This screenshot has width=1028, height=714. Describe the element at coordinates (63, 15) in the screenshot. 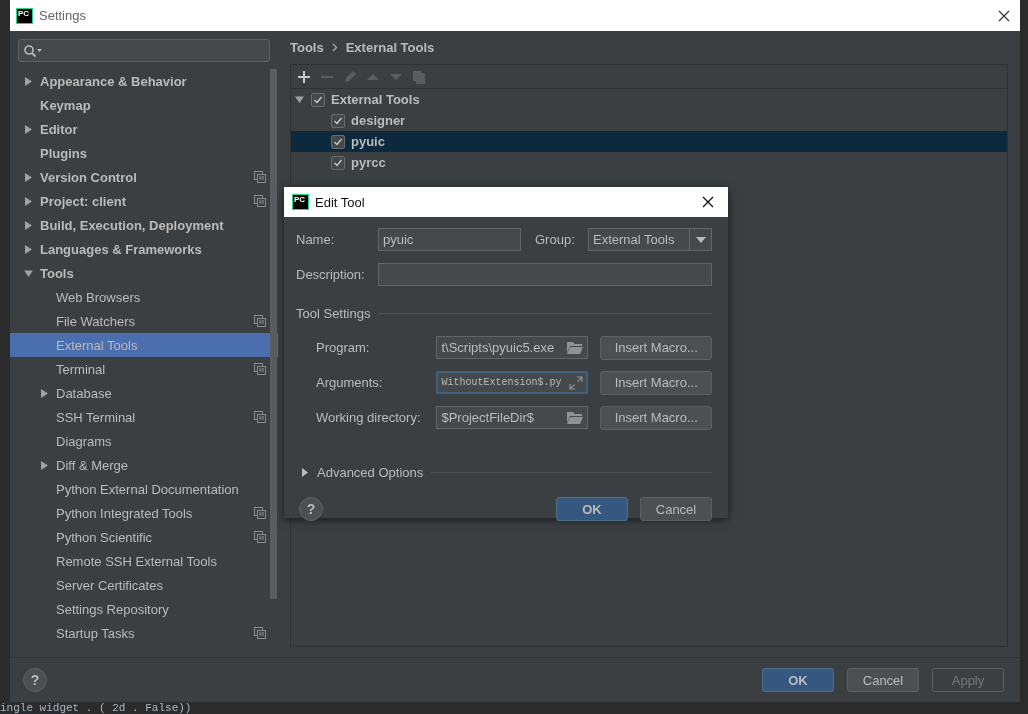

I see `window-title: Settings` at that location.